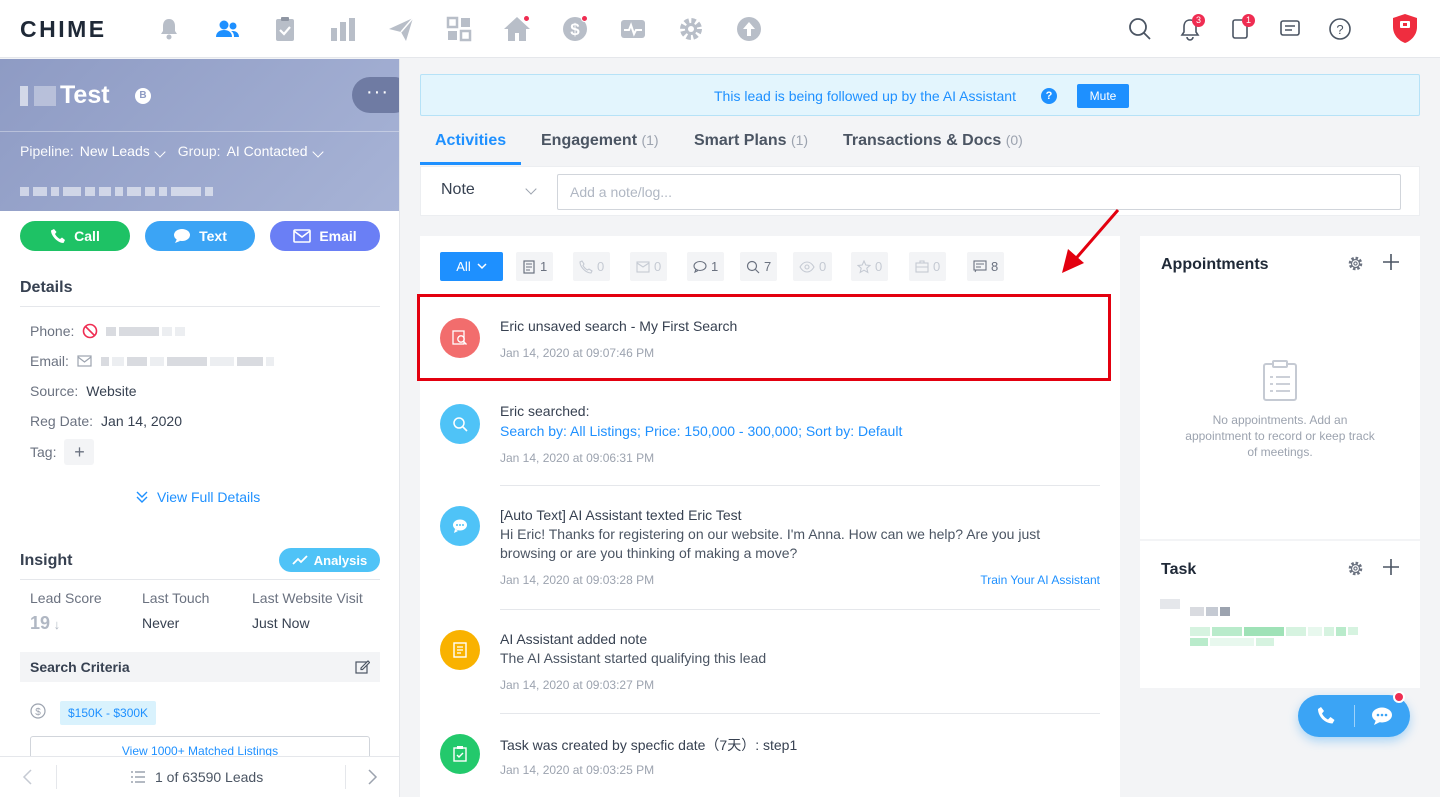  Describe the element at coordinates (79, 452) in the screenshot. I see `add-tag-button: +` at that location.